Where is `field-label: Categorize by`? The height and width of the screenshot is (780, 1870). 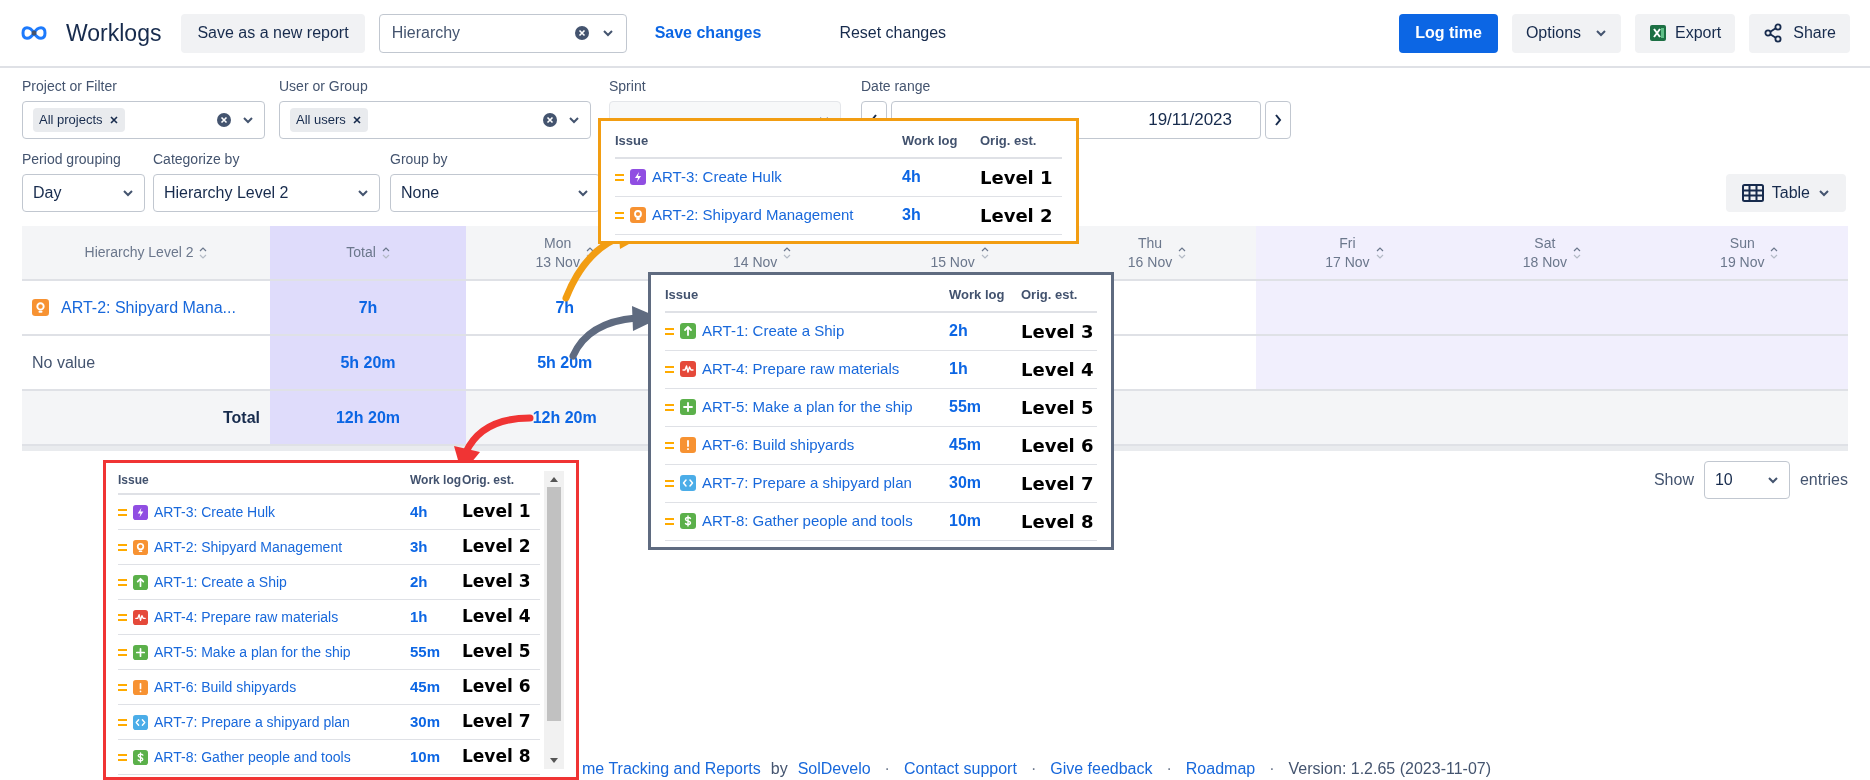
field-label: Categorize by is located at coordinates (197, 159).